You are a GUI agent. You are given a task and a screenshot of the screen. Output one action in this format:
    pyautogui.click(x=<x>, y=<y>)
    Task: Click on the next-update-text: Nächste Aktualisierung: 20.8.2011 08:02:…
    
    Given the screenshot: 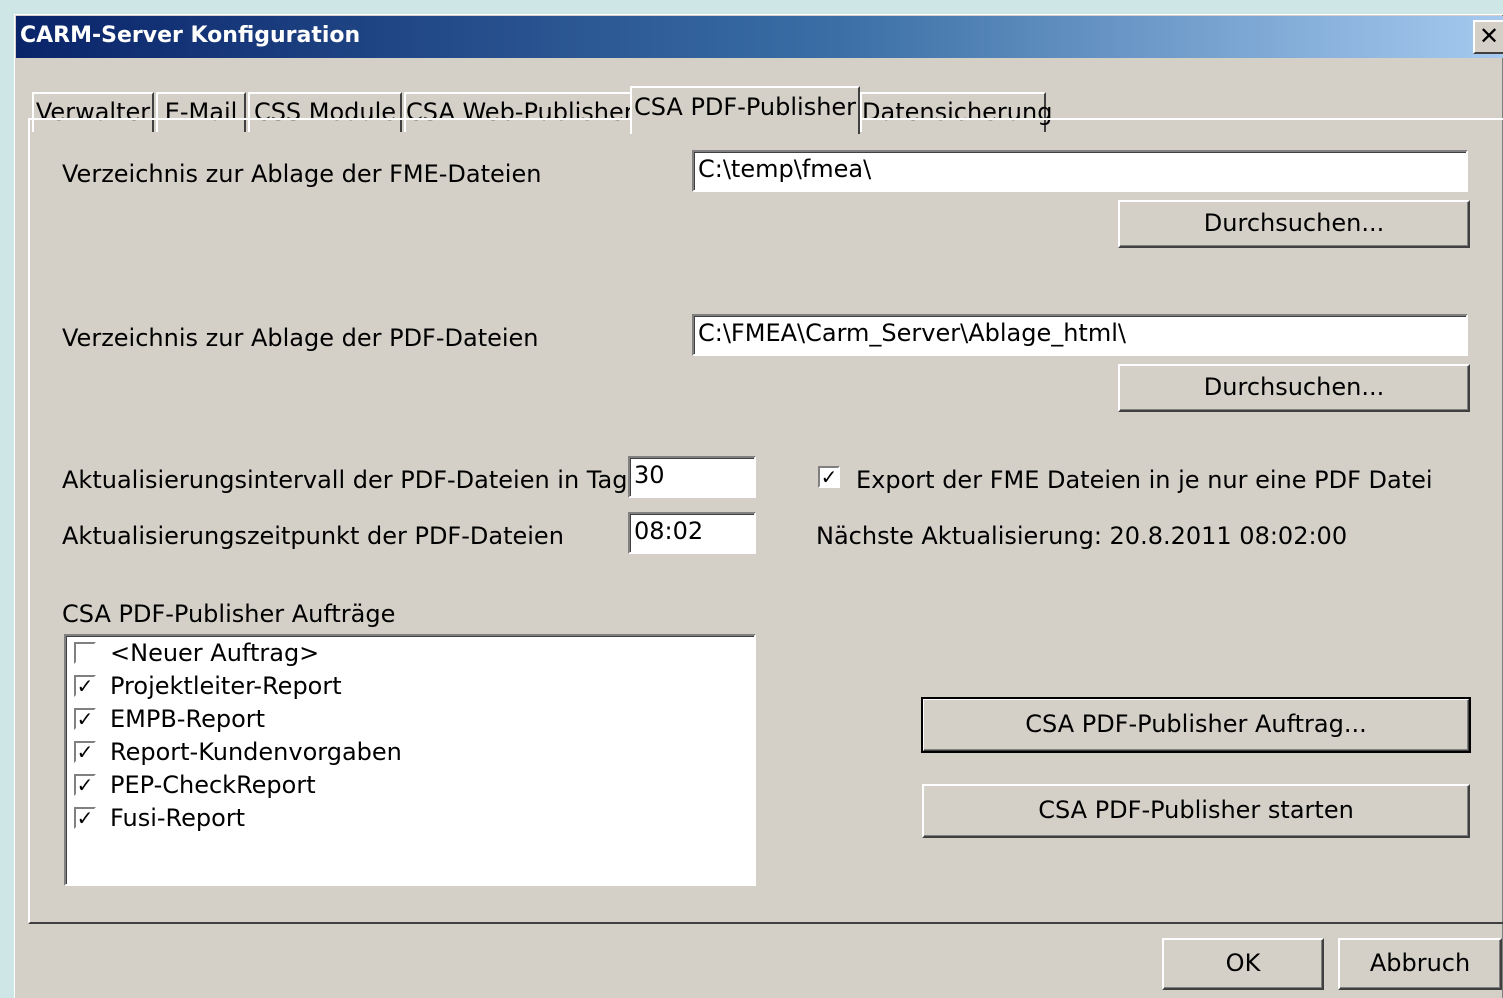 What is the action you would take?
    pyautogui.click(x=1082, y=536)
    